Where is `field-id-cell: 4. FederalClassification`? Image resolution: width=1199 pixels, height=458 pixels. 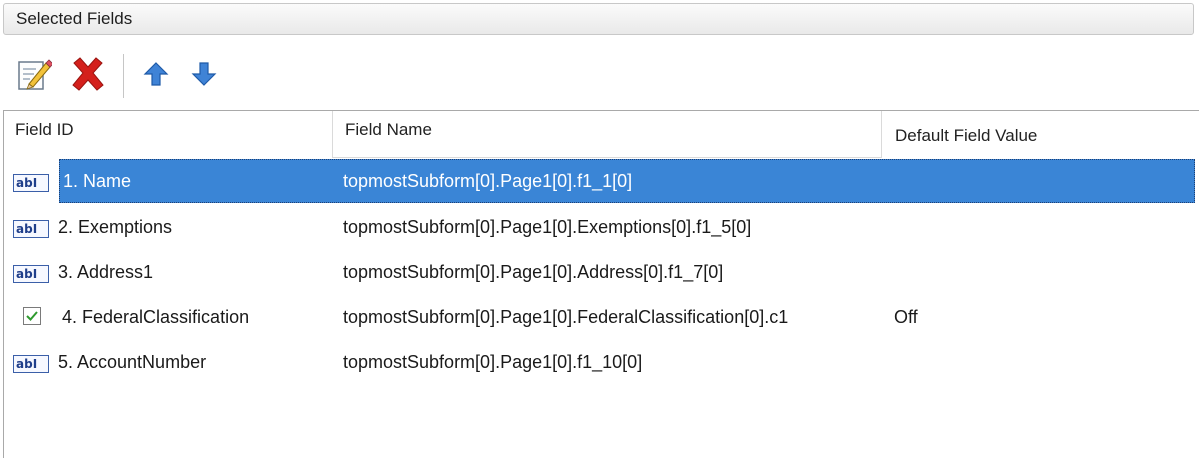 field-id-cell: 4. FederalClassification is located at coordinates (156, 317).